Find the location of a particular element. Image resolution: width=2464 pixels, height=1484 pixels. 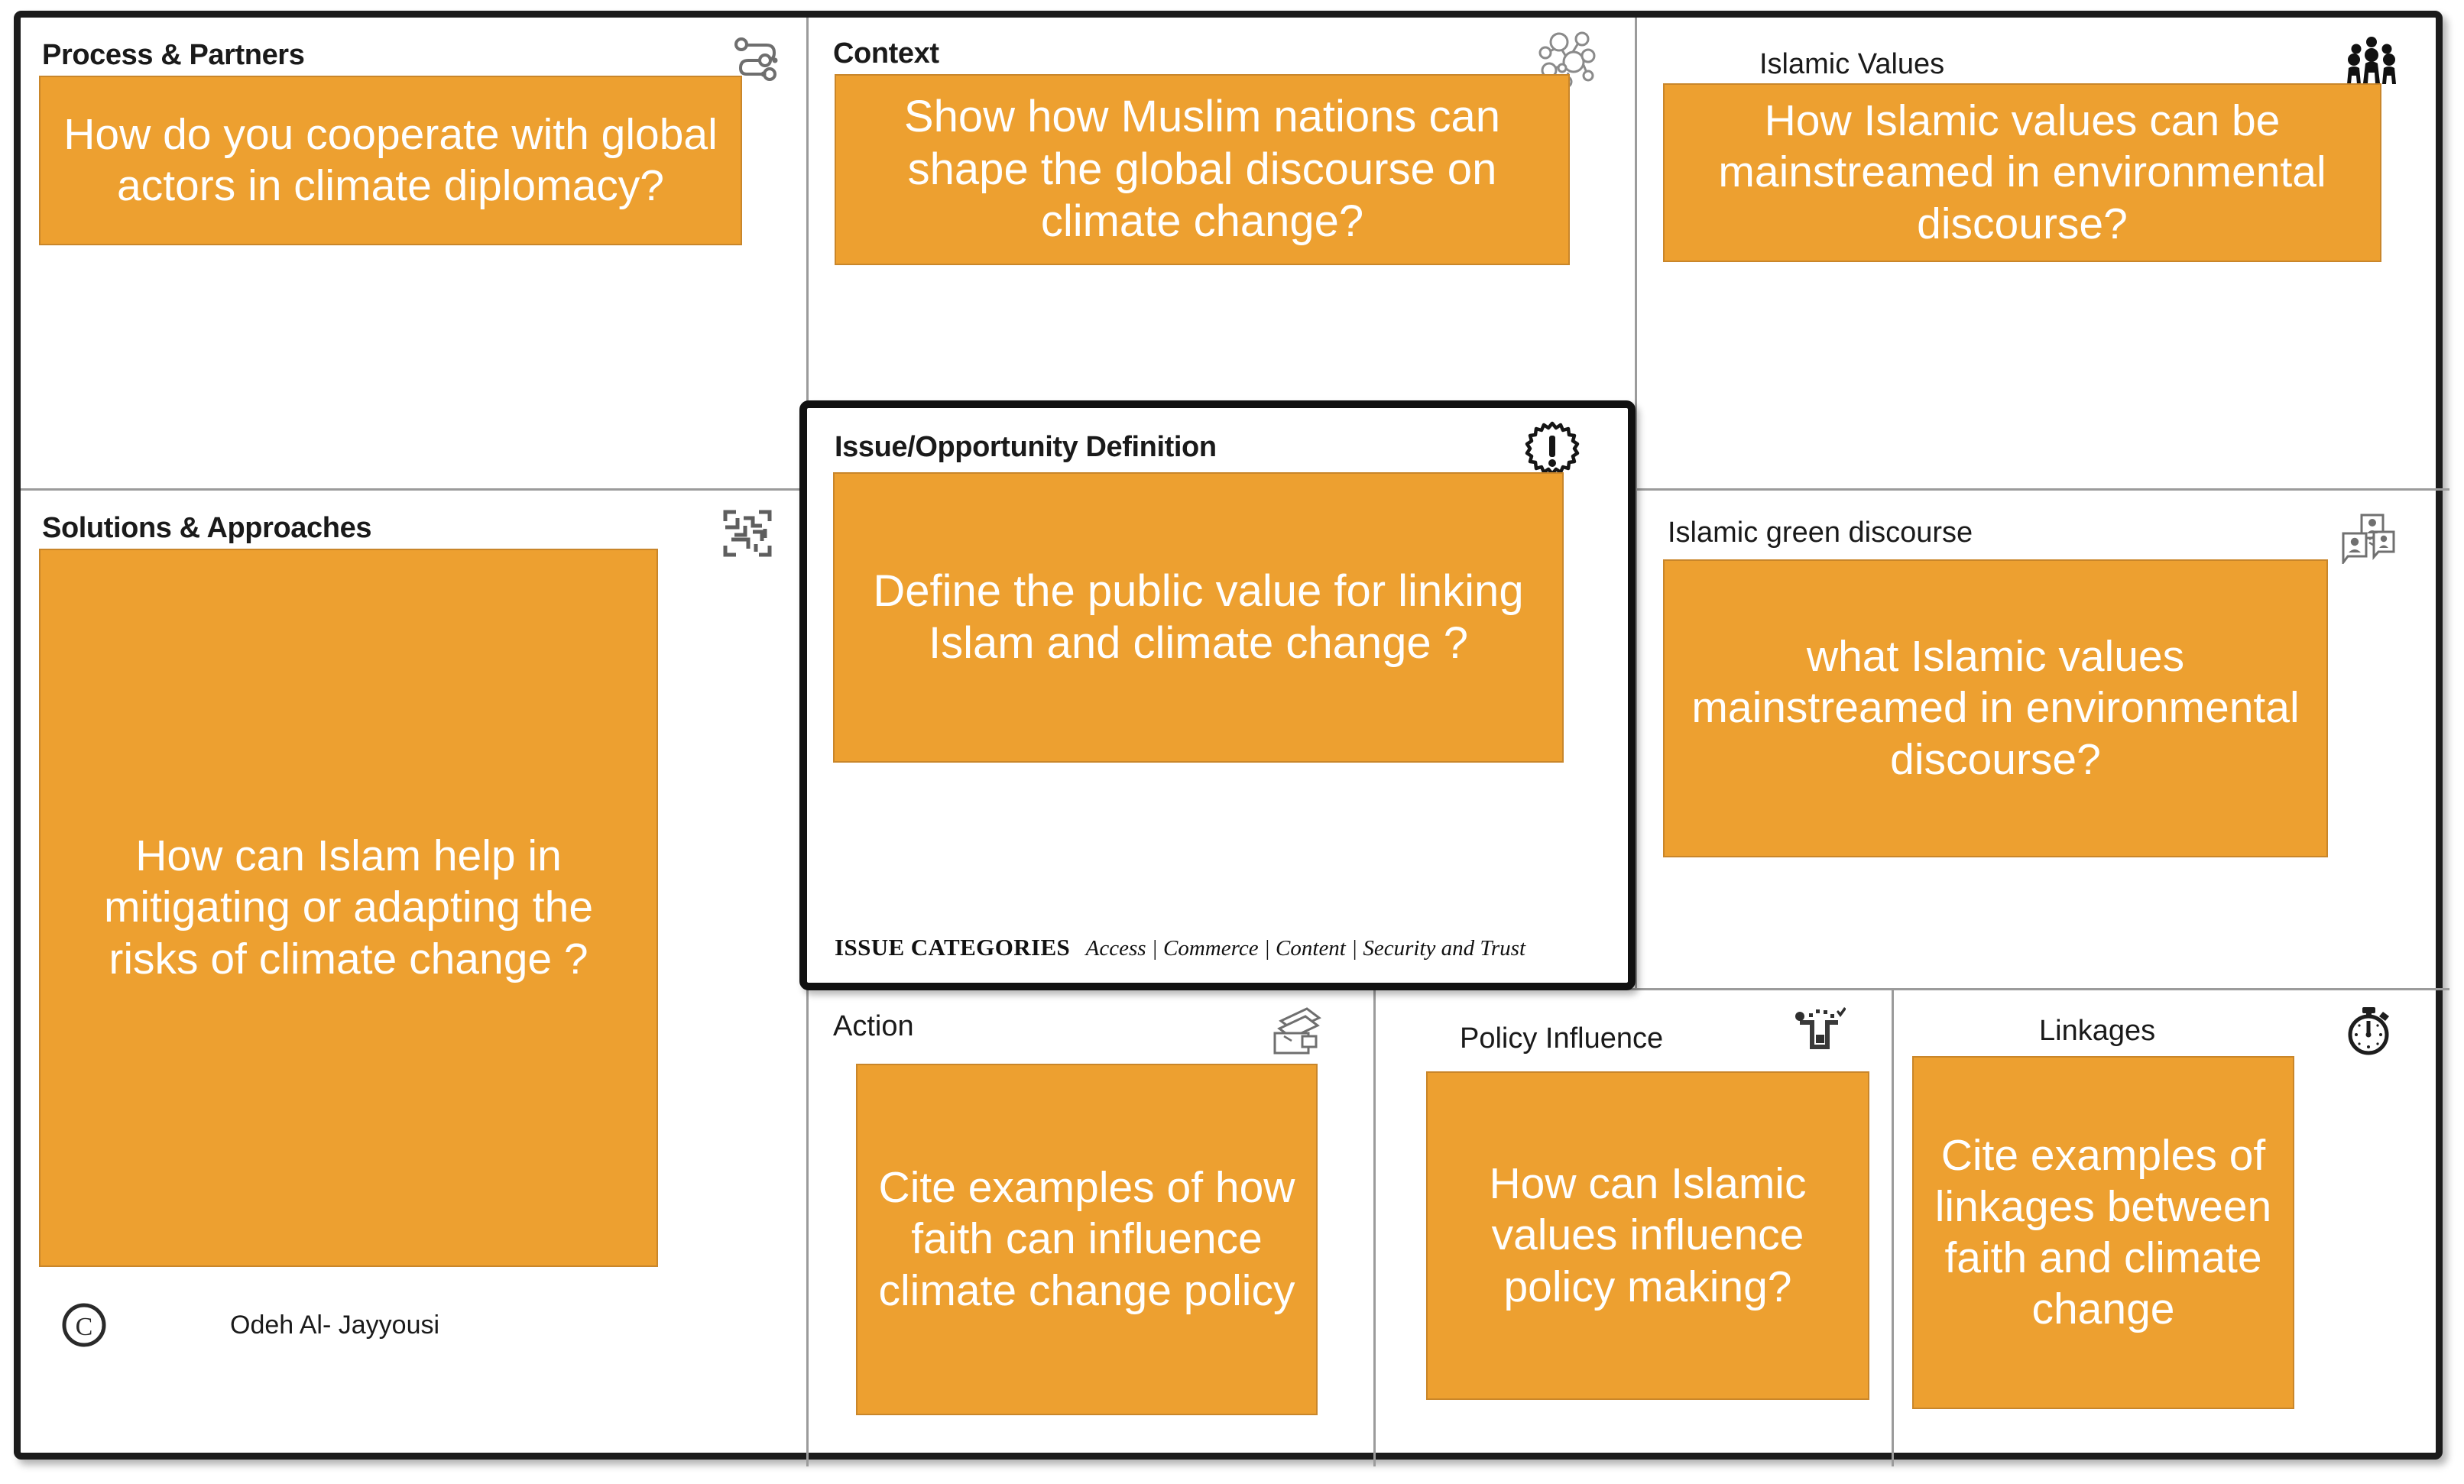

panel-title-process-partners: Process & Partners is located at coordinates (173, 55).